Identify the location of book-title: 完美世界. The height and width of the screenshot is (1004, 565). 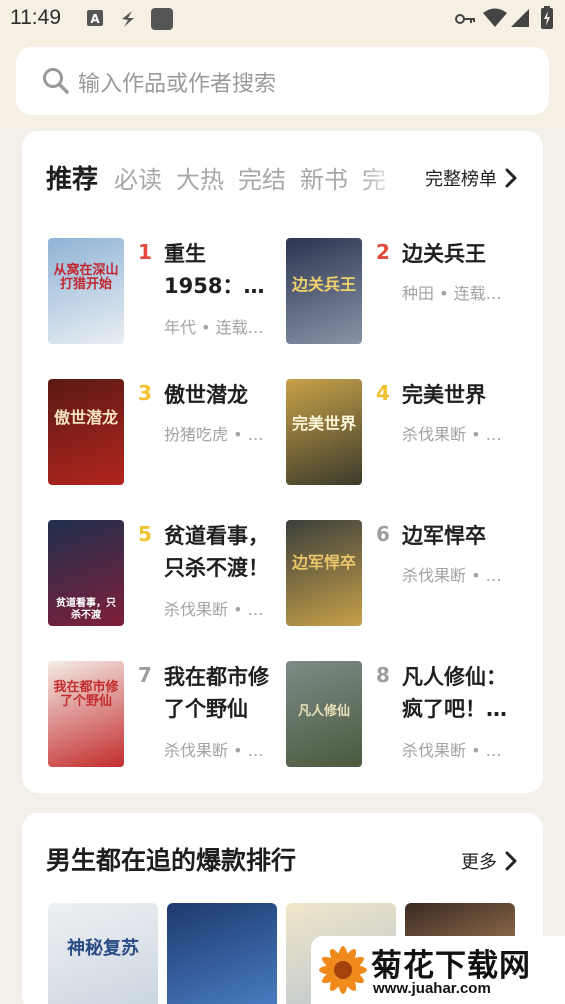
(444, 395).